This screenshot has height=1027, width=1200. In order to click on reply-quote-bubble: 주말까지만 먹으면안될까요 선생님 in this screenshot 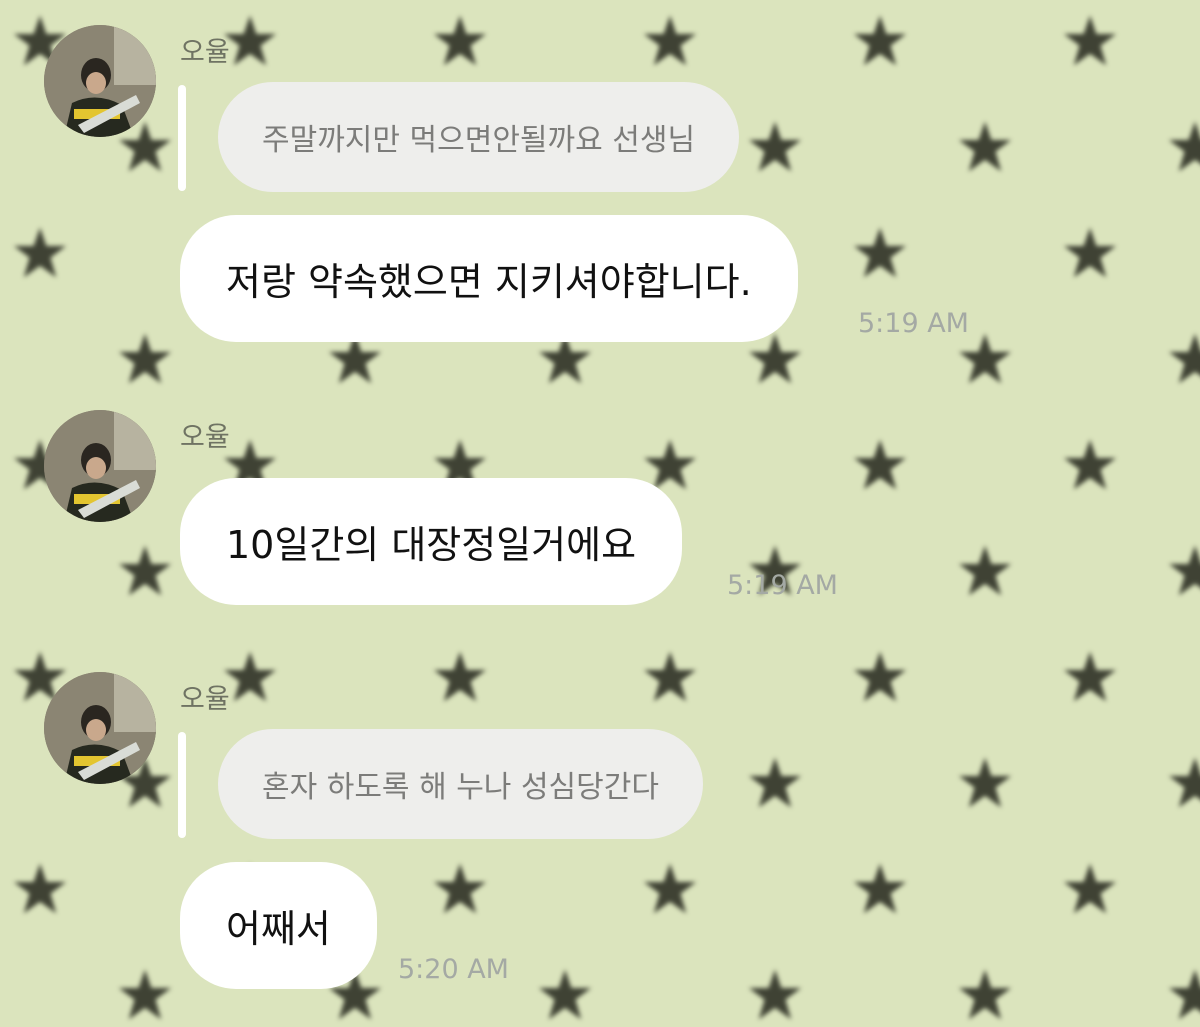, I will do `click(479, 137)`.